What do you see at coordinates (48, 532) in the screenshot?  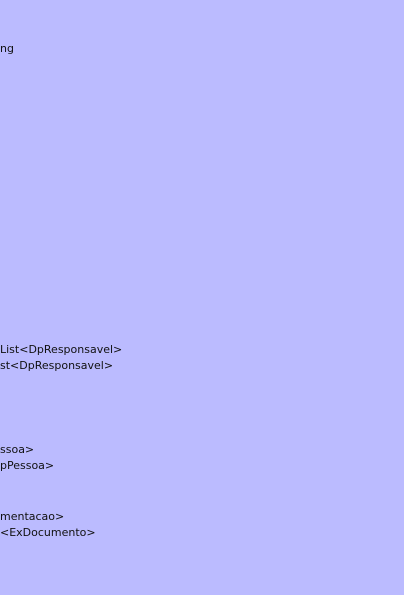 I see `attribute-type-fragment: <ExDocumento>` at bounding box center [48, 532].